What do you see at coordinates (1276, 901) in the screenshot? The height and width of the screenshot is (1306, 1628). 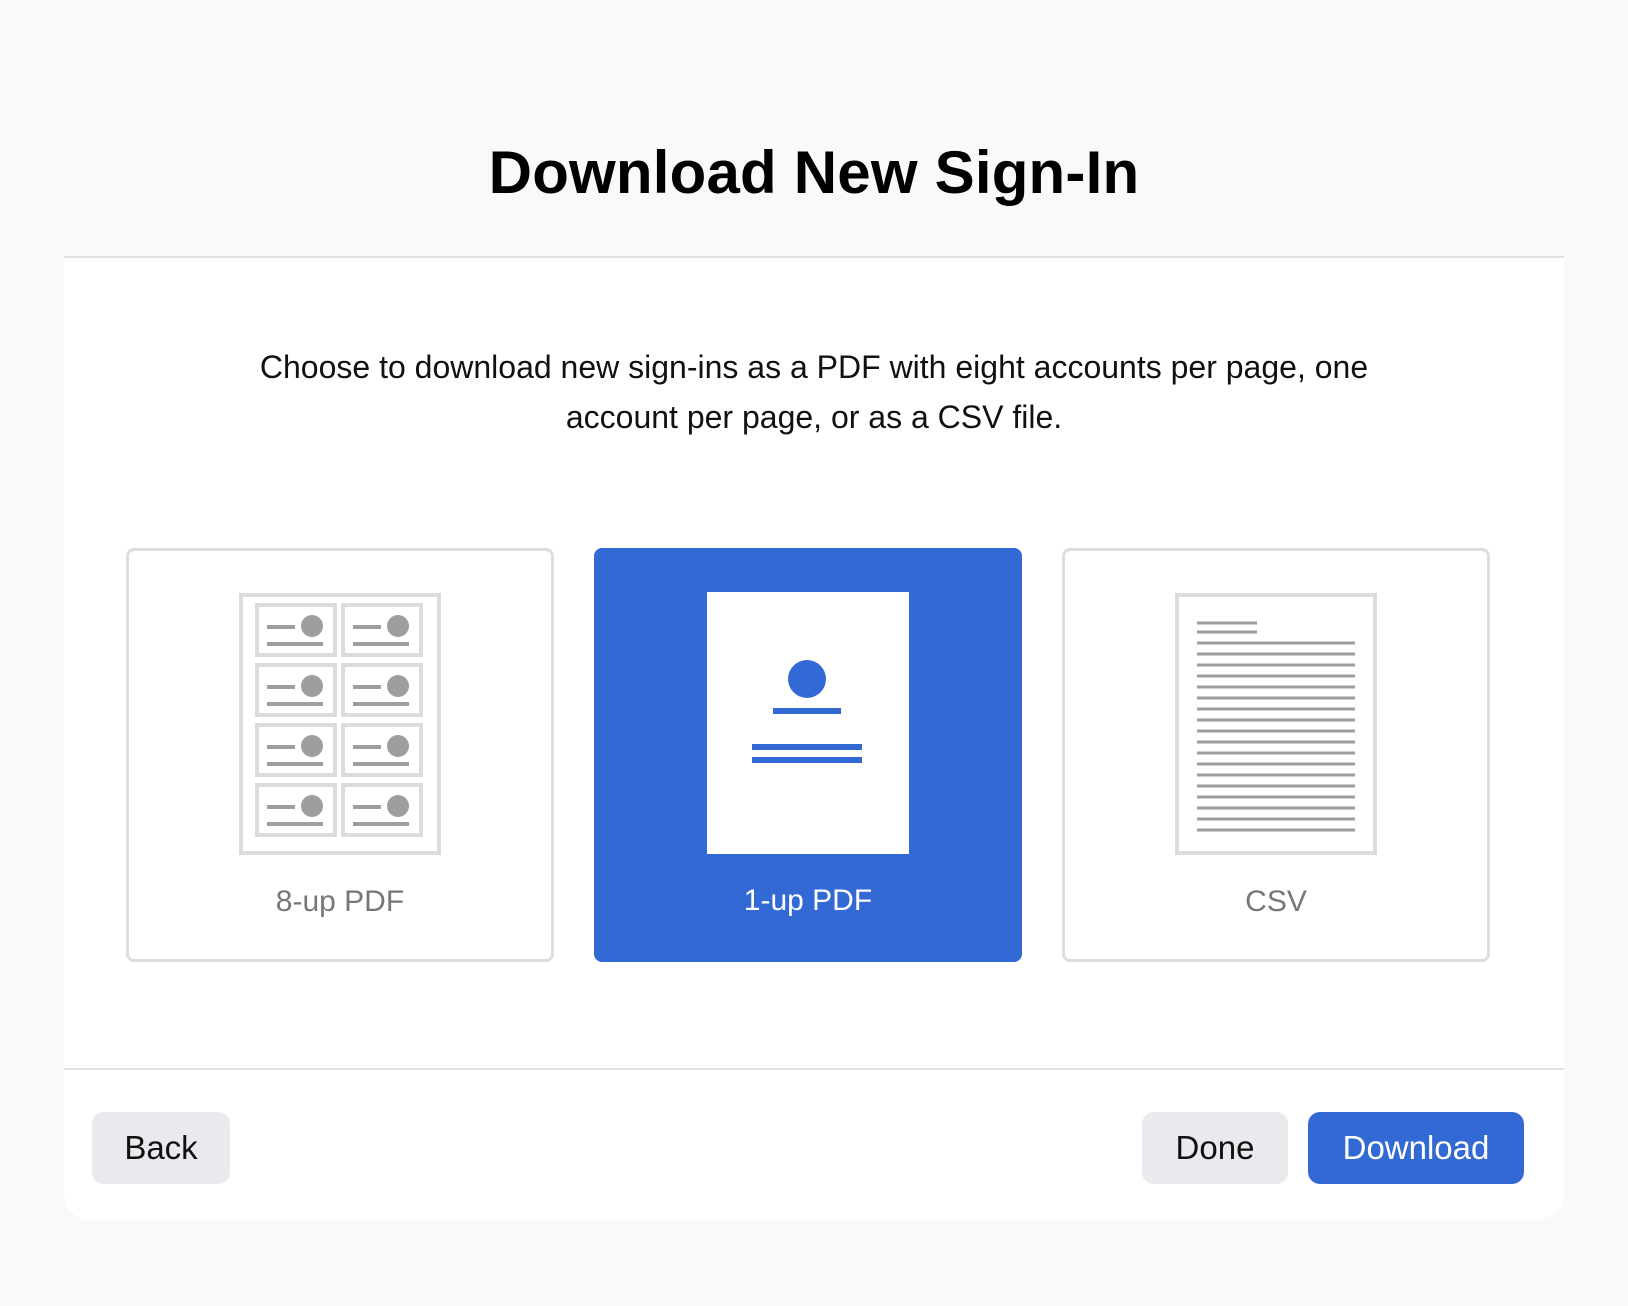 I see `option-label: CSV` at bounding box center [1276, 901].